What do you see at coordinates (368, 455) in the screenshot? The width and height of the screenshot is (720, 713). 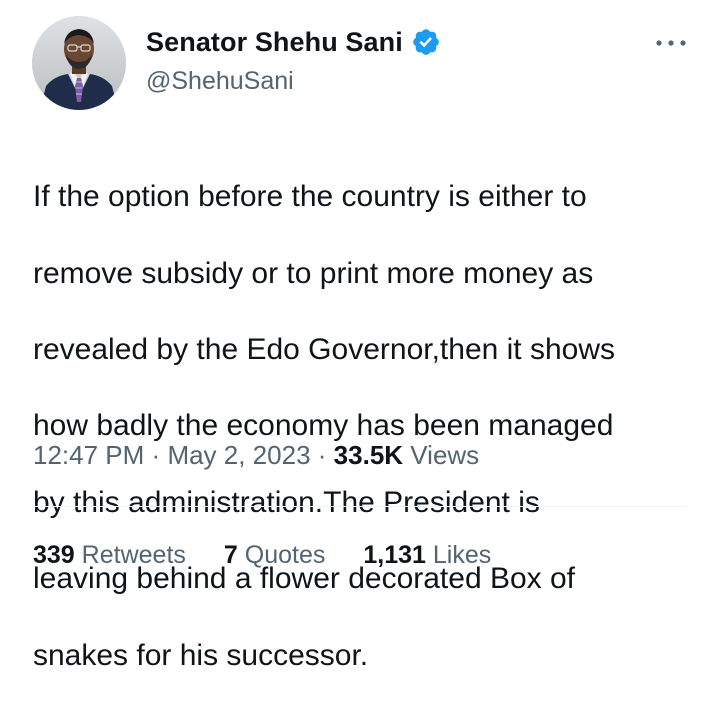 I see `views-count: 33.5K` at bounding box center [368, 455].